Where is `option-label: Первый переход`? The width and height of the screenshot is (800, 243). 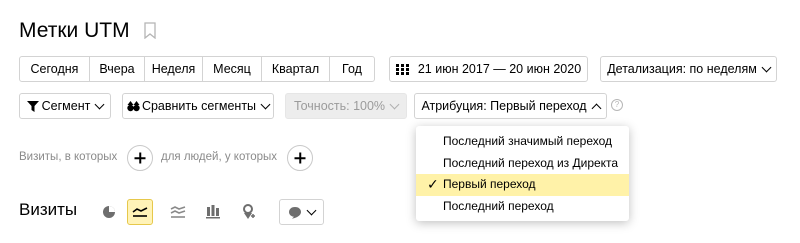
option-label: Первый переход is located at coordinates (489, 184).